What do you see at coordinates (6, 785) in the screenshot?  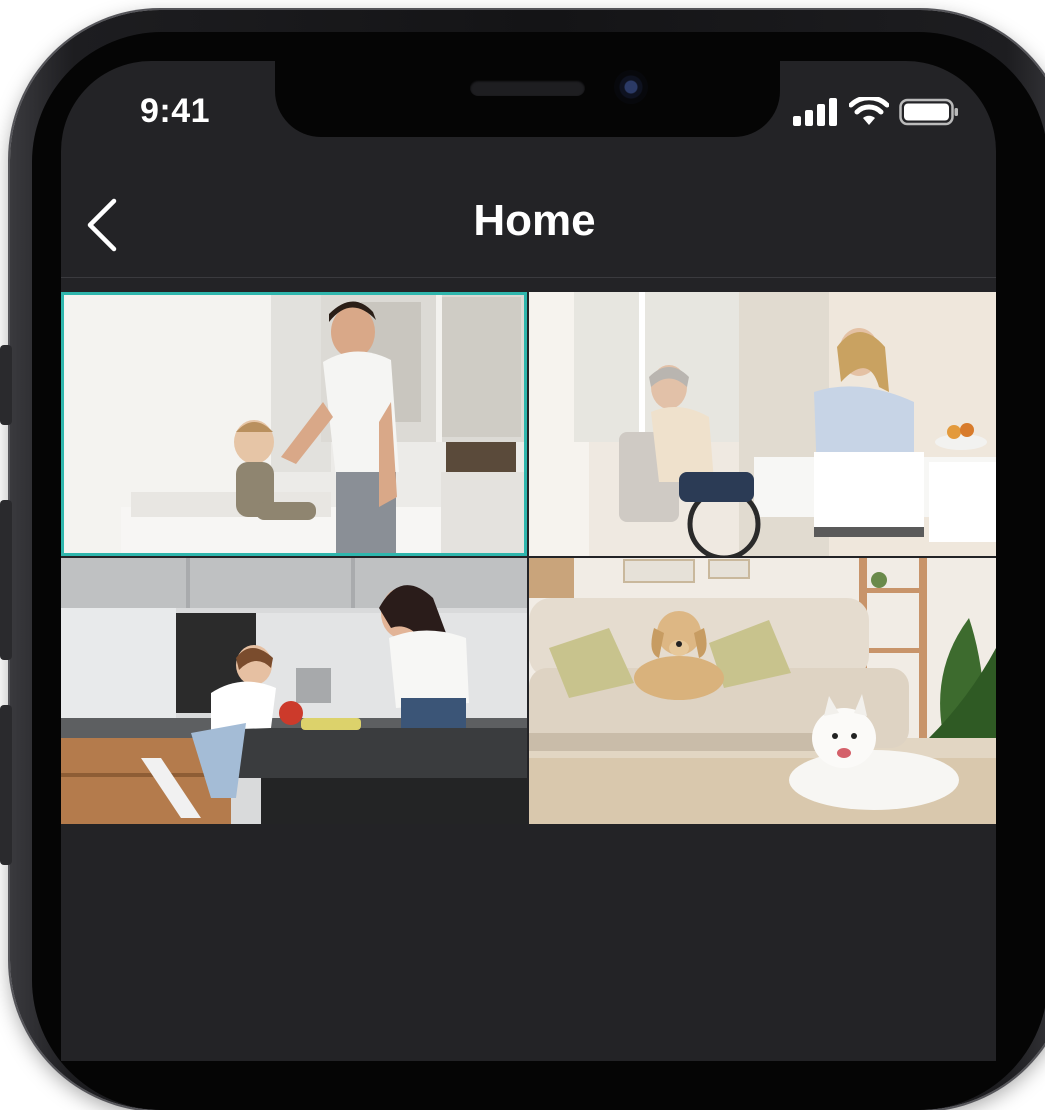 I see `volume-down-button` at bounding box center [6, 785].